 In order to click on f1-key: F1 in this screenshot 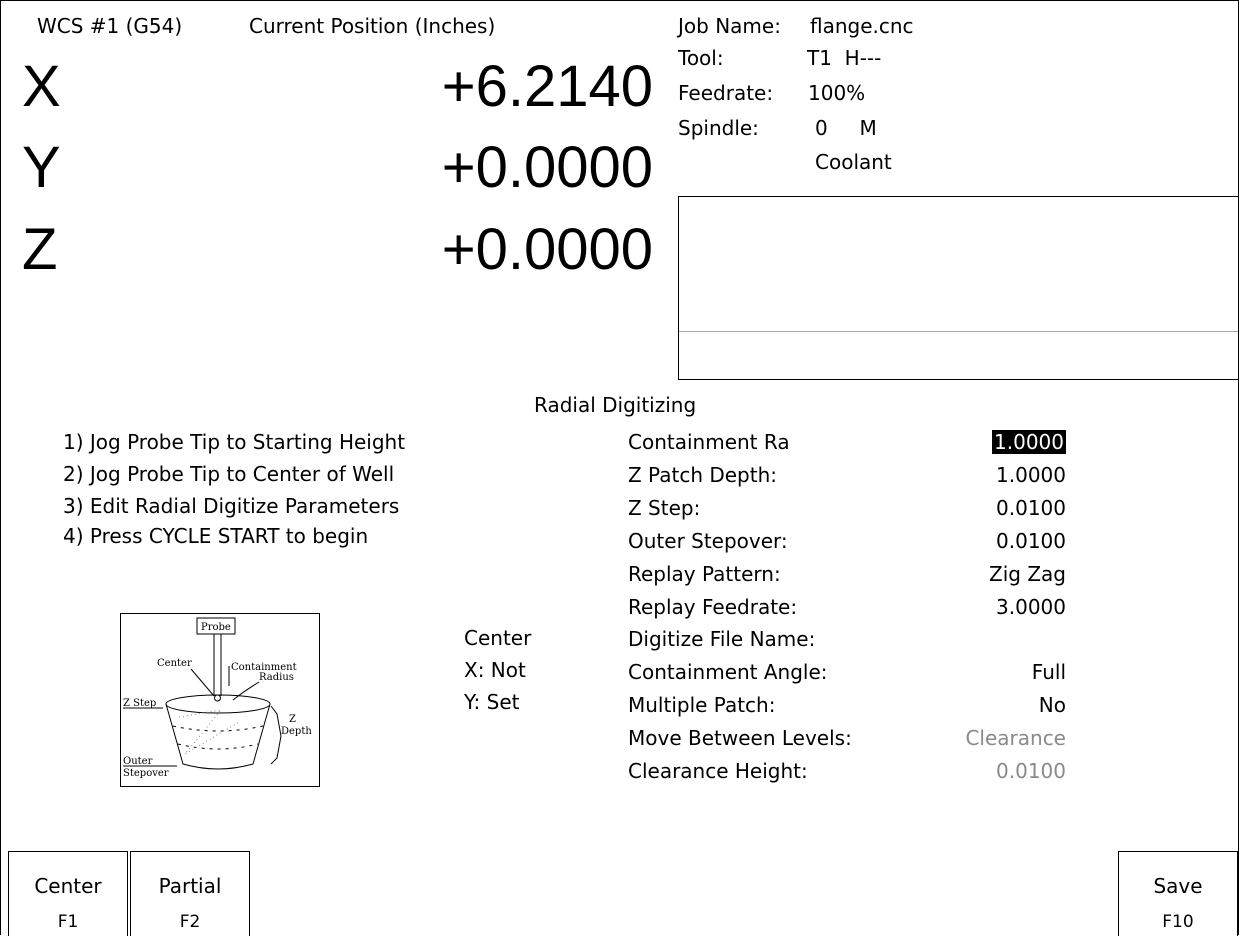, I will do `click(68, 922)`.